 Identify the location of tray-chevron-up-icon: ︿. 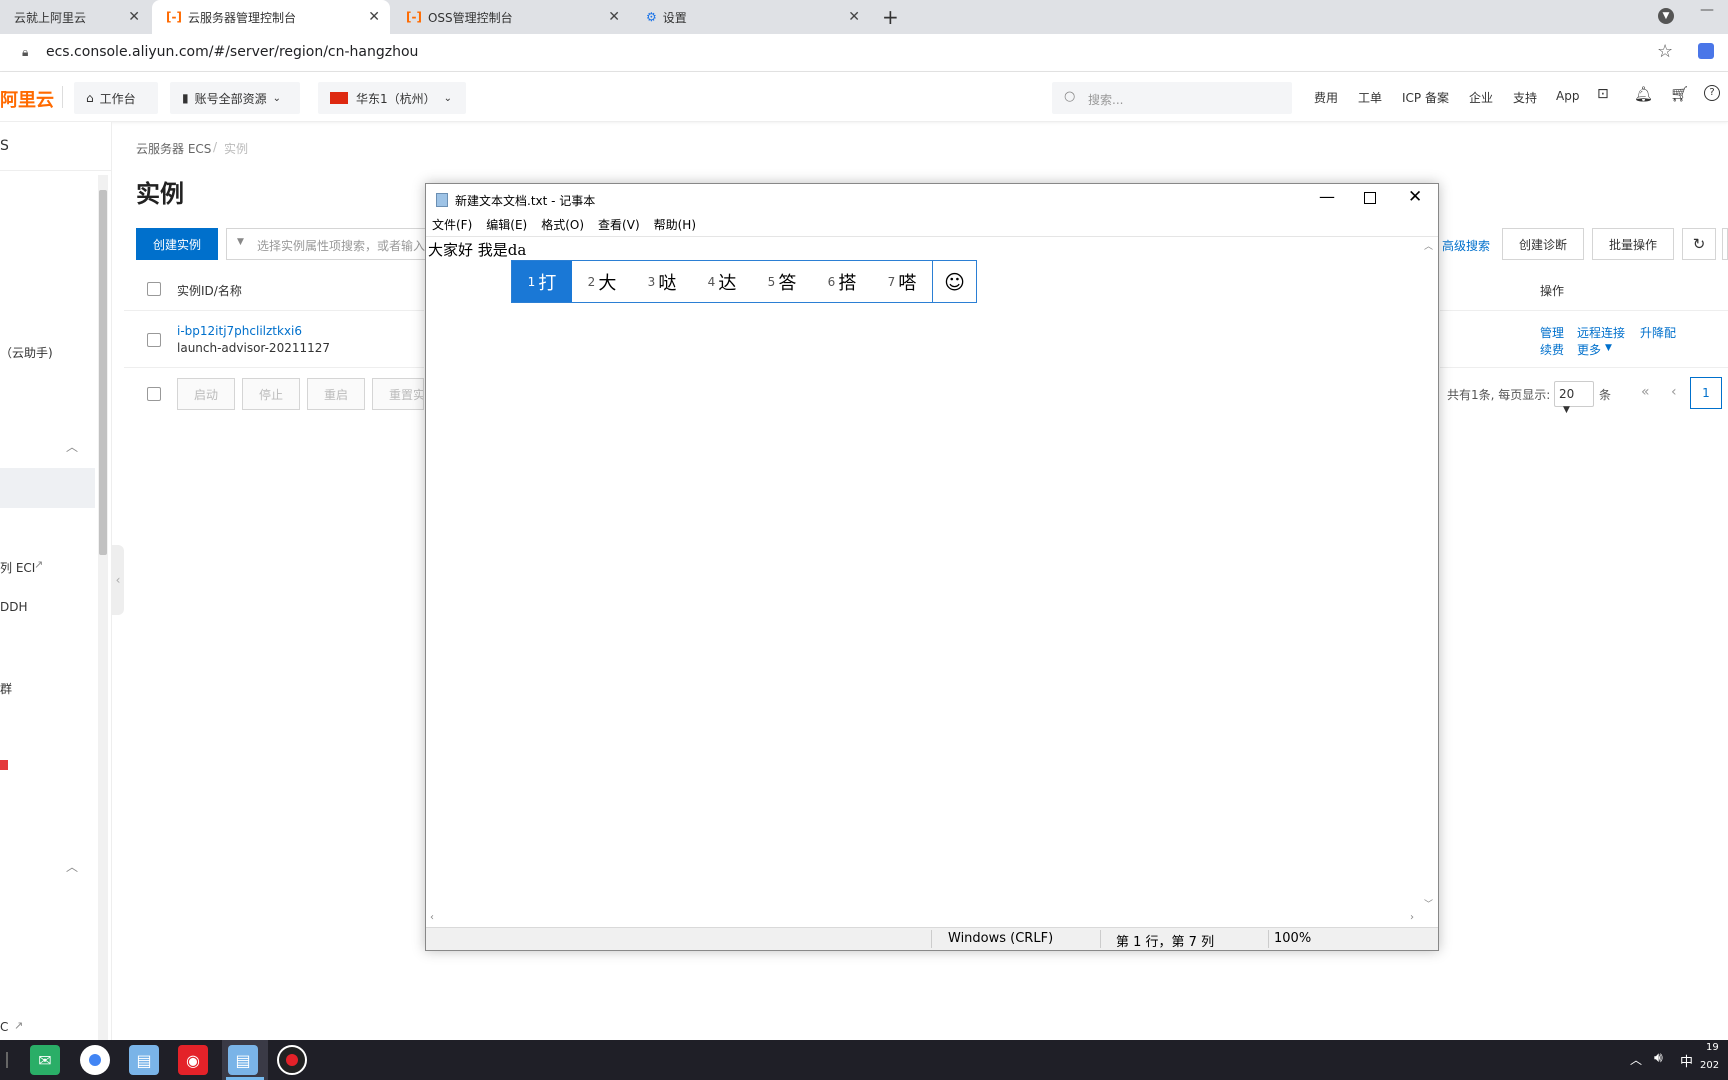
(1636, 1059).